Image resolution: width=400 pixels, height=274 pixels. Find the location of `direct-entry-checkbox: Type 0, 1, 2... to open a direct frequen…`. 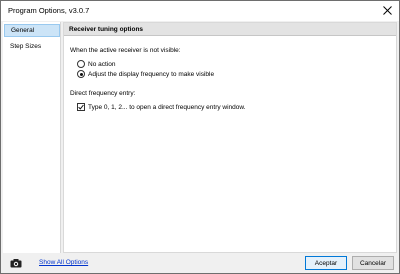

direct-entry-checkbox: Type 0, 1, 2... to open a direct frequen… is located at coordinates (161, 107).